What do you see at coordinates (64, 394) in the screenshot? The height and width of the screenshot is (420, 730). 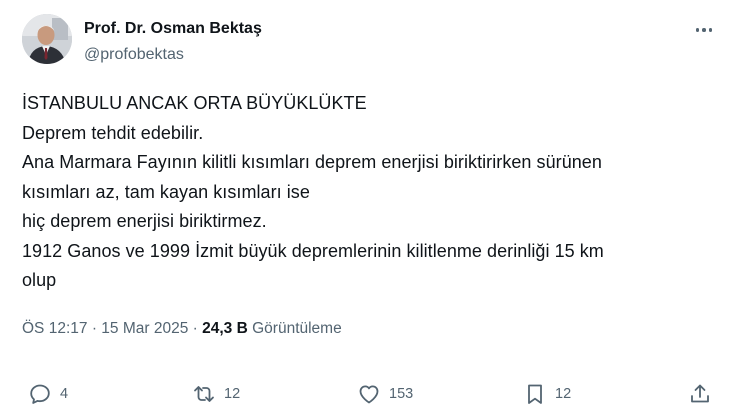 I see `reply-count: 4` at bounding box center [64, 394].